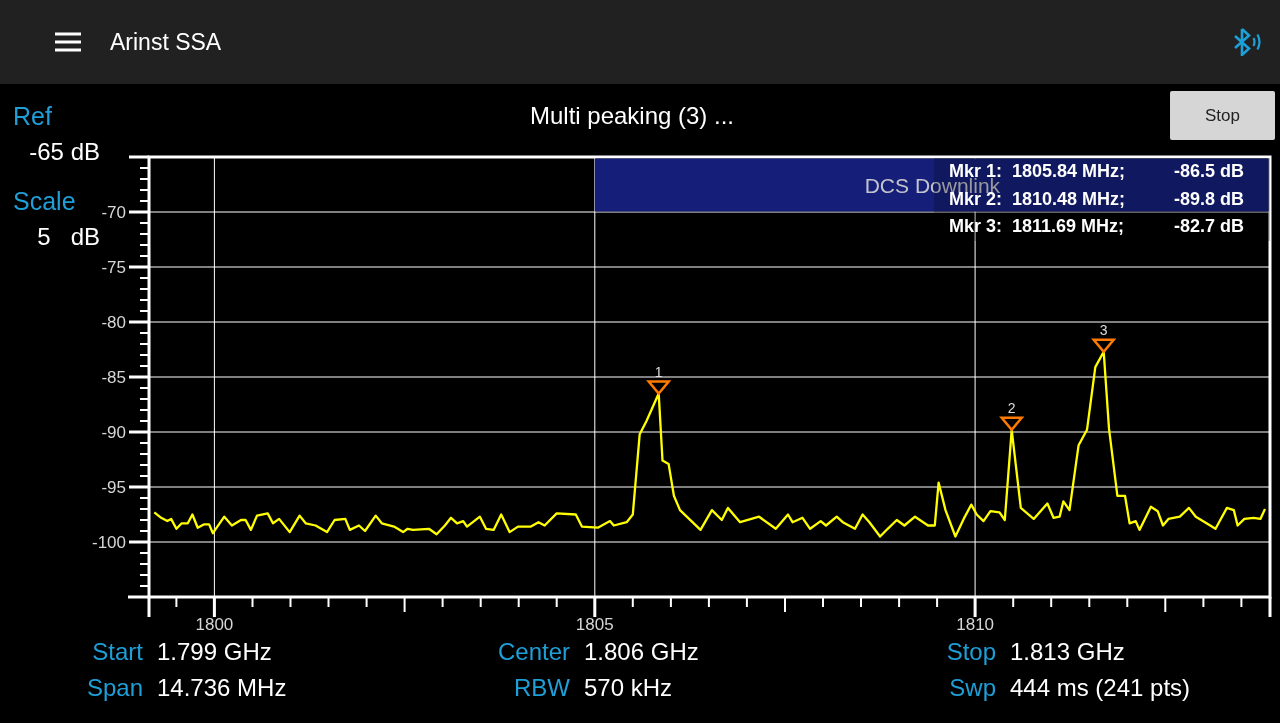 The height and width of the screenshot is (723, 1280). I want to click on axis-label: -80, so click(113, 322).